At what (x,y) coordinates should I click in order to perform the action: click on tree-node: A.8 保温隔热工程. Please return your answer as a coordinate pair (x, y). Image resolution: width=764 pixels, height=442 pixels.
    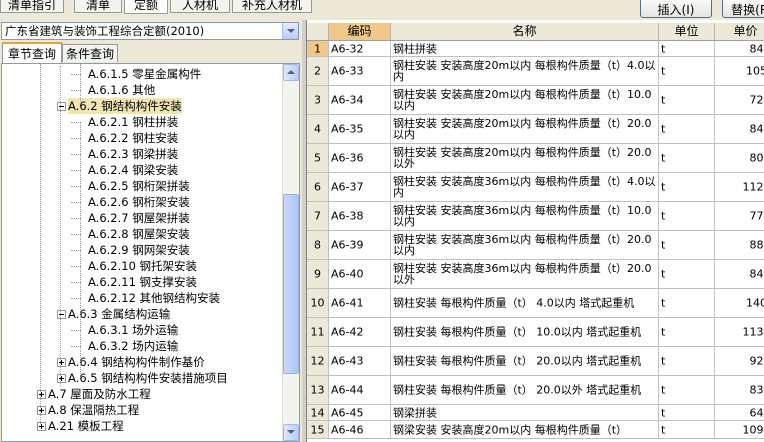
    Looking at the image, I should click on (142, 410).